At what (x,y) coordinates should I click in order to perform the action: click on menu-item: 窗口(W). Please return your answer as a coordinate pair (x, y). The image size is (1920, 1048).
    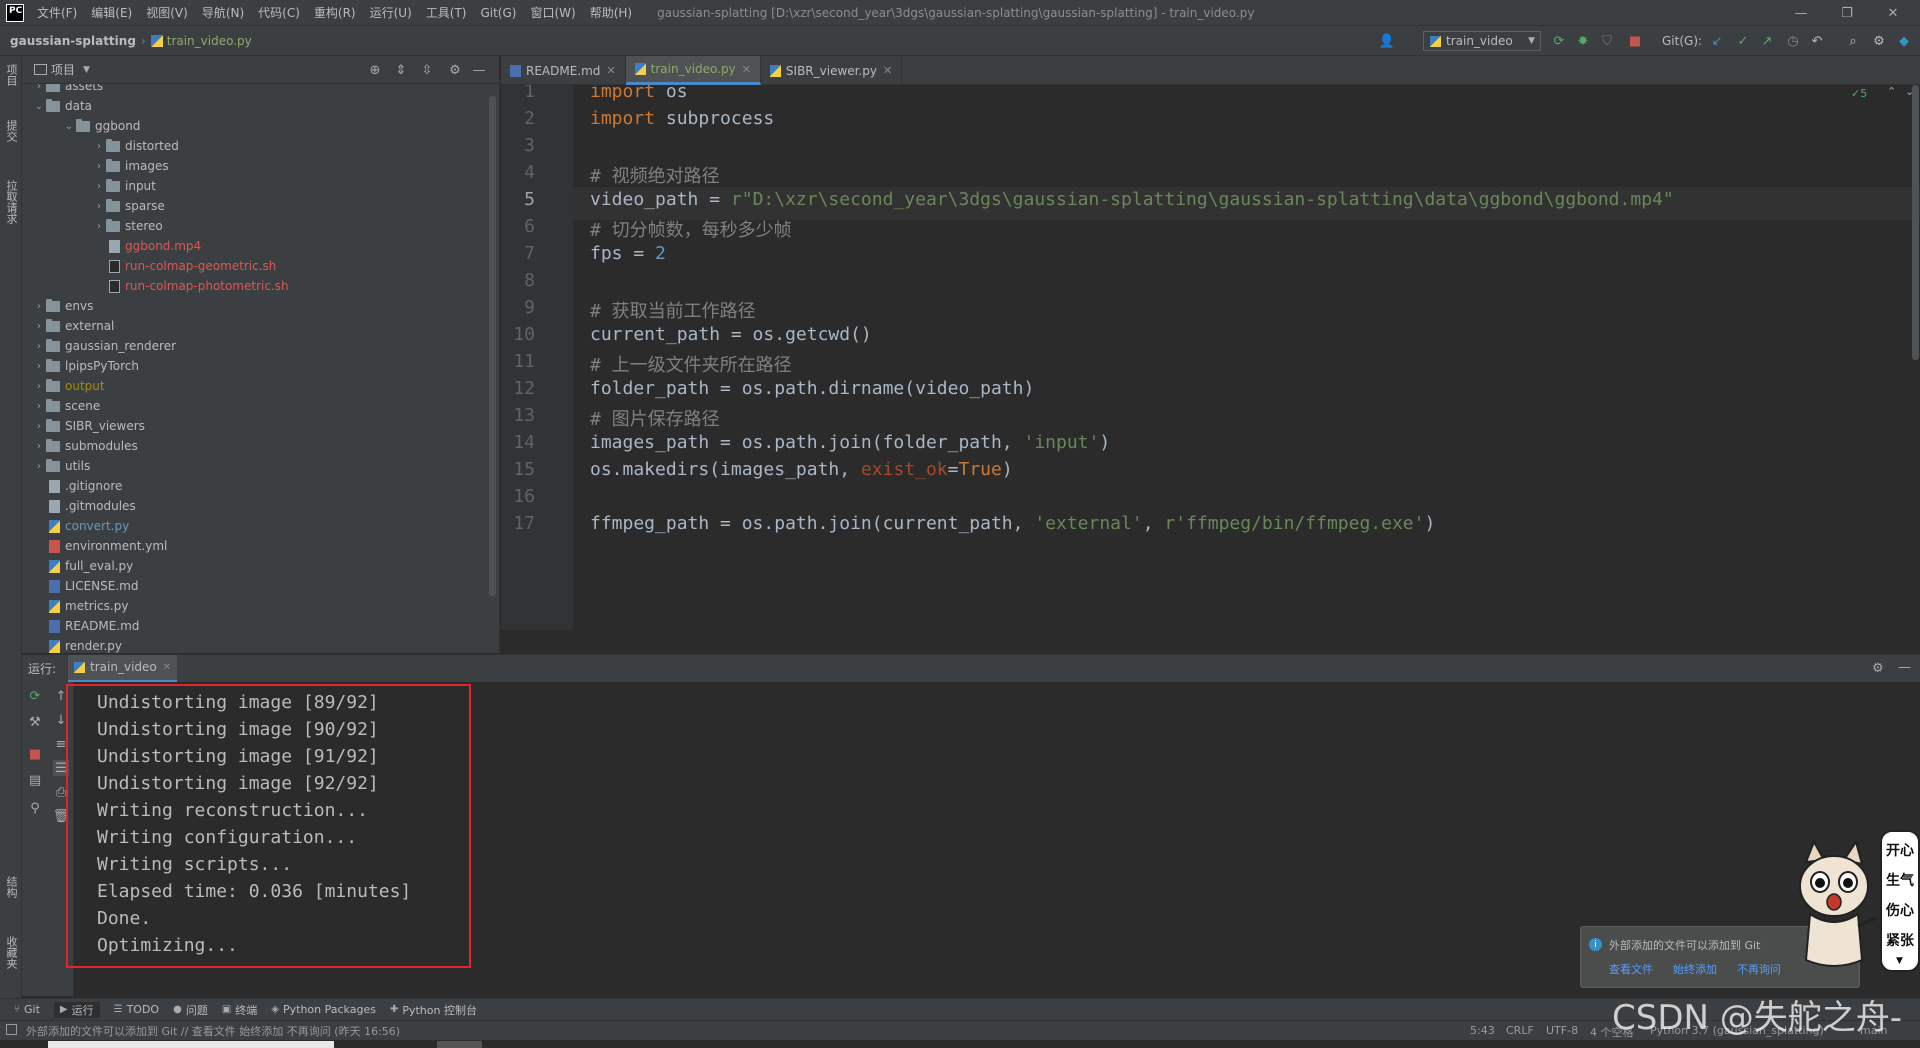
    Looking at the image, I should click on (552, 13).